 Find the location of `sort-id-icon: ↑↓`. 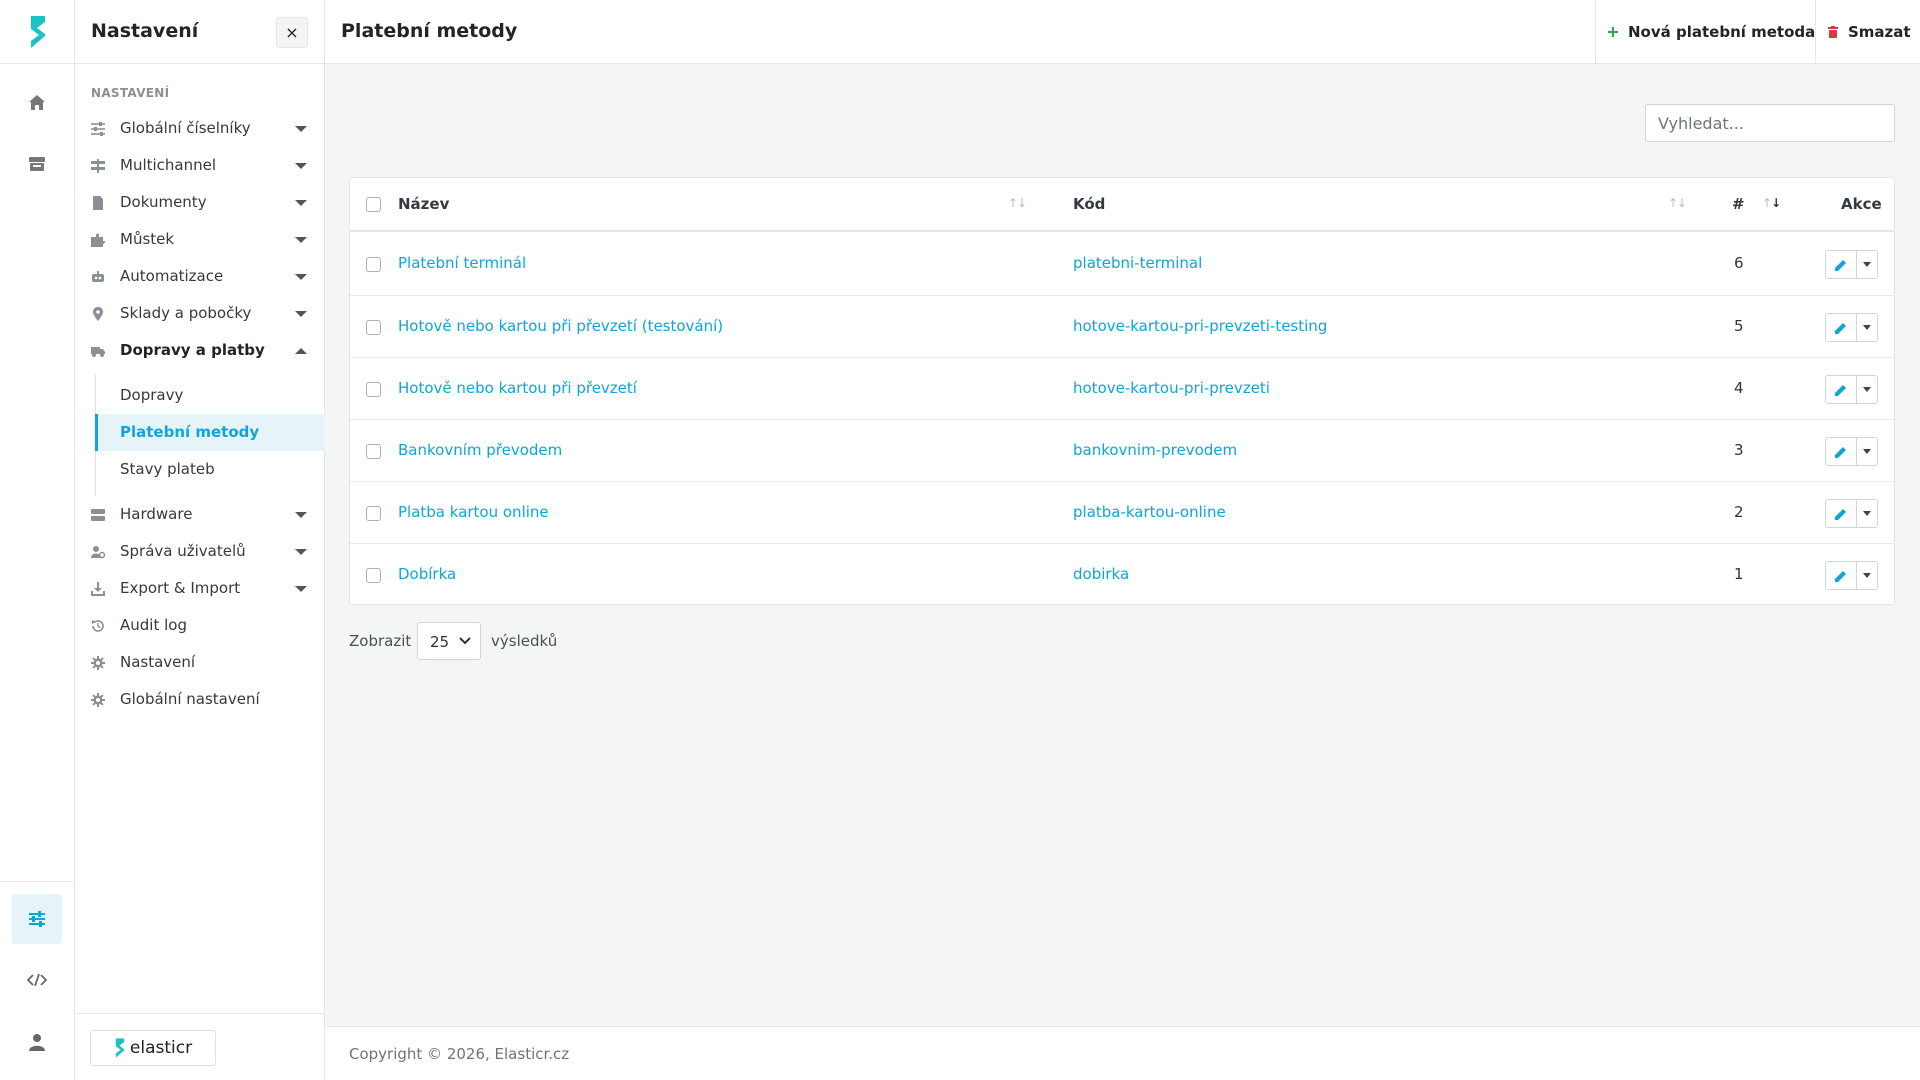

sort-id-icon: ↑↓ is located at coordinates (1771, 203).